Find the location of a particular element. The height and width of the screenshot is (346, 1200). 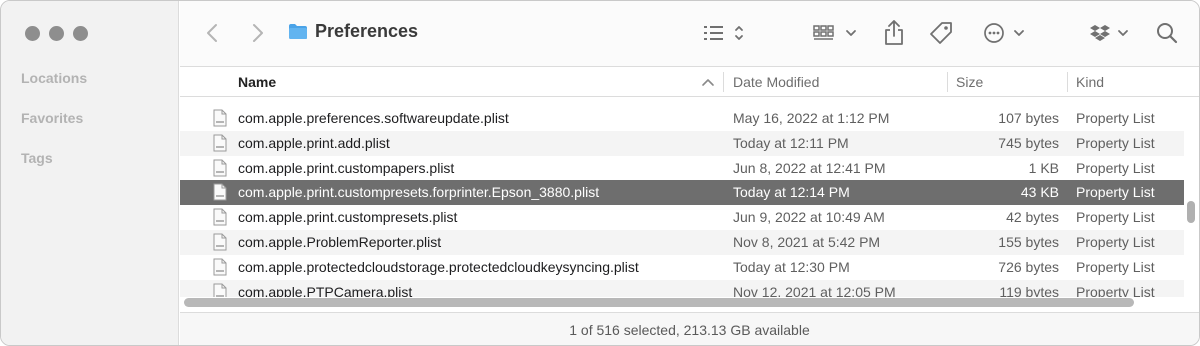

window-title: Preferences is located at coordinates (353, 31).